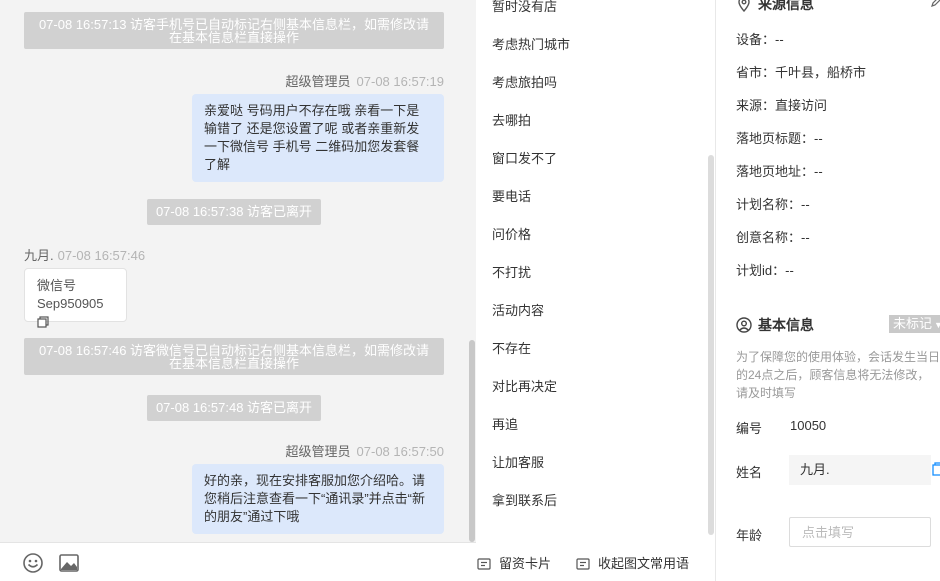 This screenshot has width=940, height=581. I want to click on quick-reply-item: 让加客服, so click(518, 463).